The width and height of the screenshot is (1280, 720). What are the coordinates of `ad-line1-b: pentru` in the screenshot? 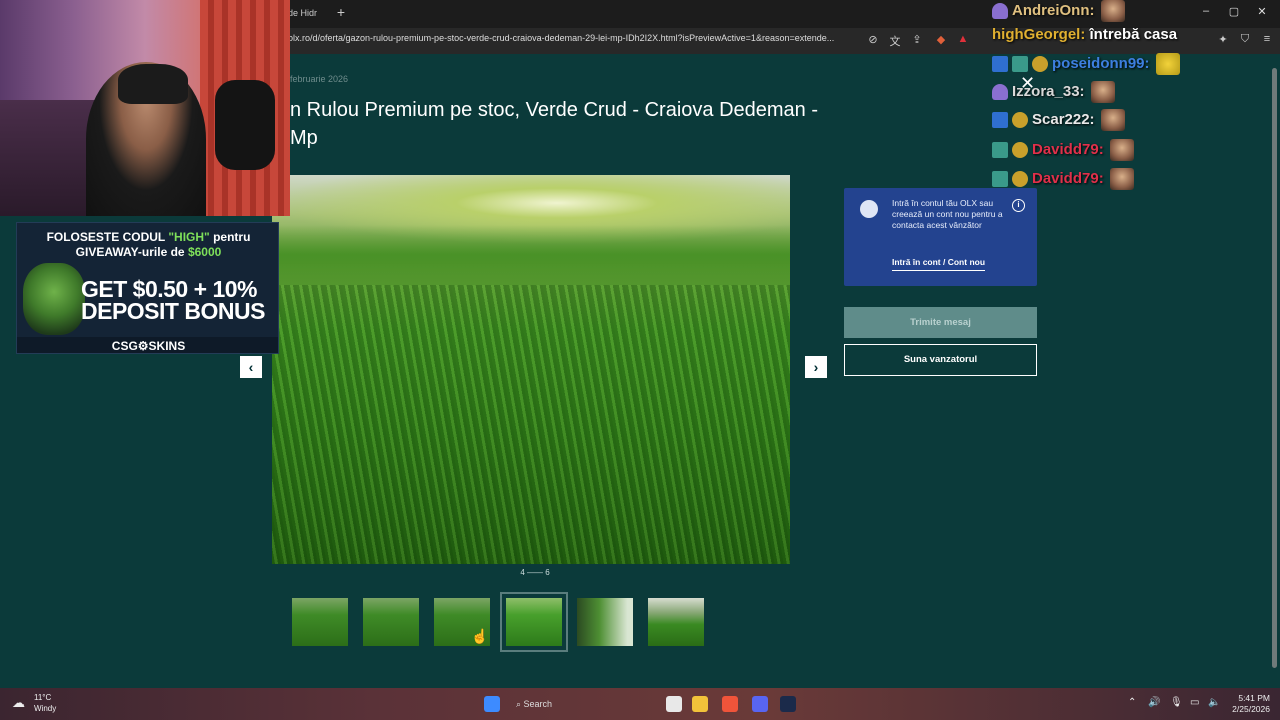 It's located at (230, 237).